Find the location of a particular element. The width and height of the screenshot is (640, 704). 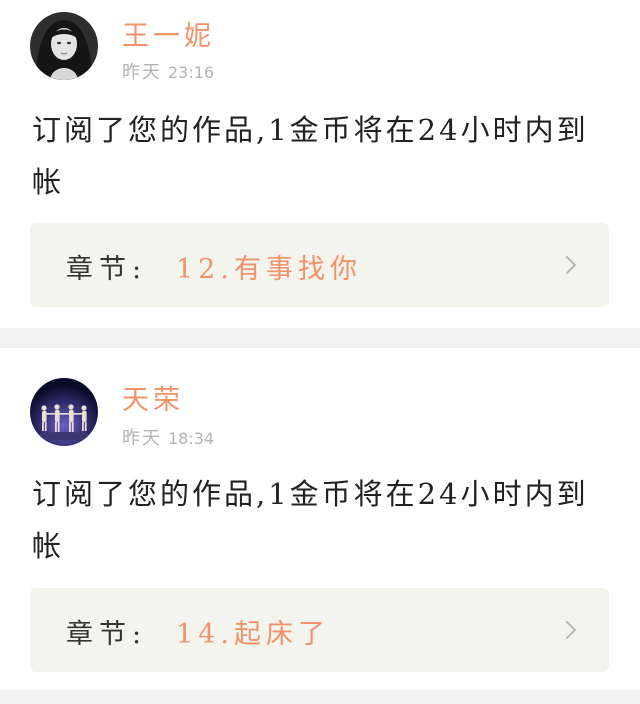

timestamp: 昨天 18:34 is located at coordinates (168, 437).